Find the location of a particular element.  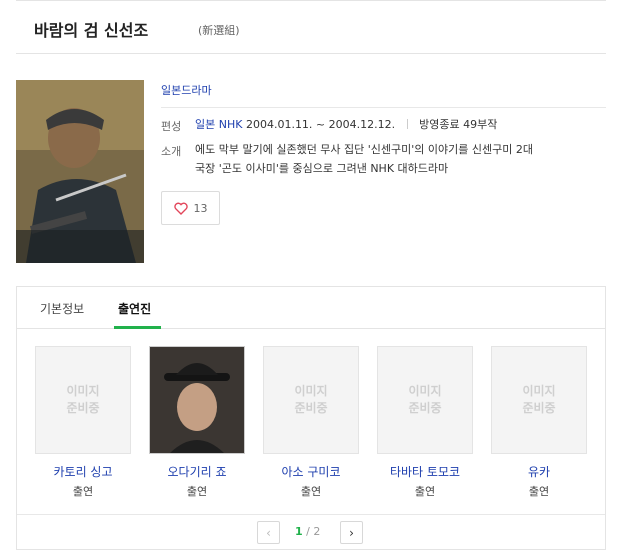

like-button: 13 is located at coordinates (190, 208).